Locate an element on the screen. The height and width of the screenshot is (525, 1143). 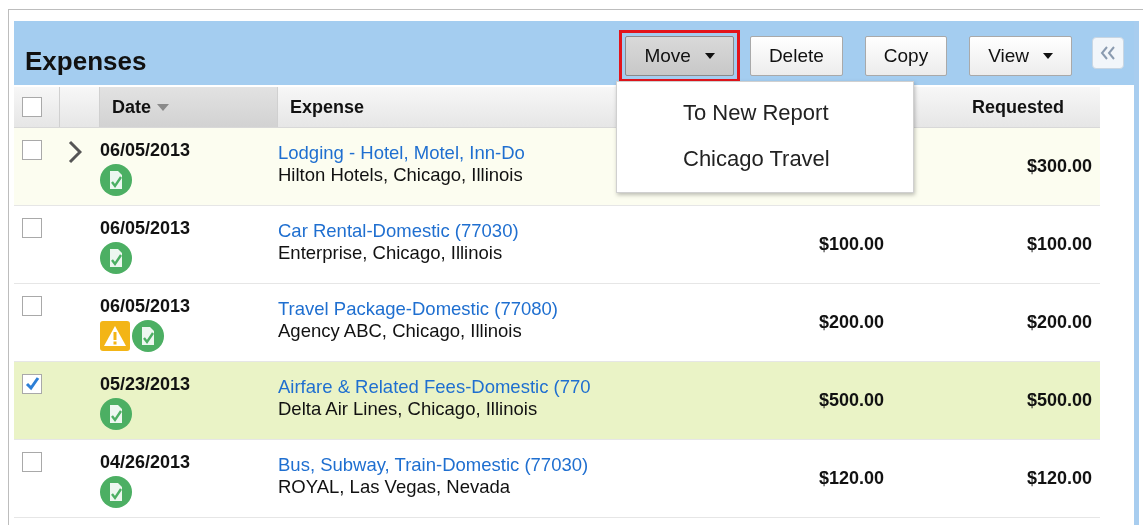
collapse-button is located at coordinates (1108, 53).